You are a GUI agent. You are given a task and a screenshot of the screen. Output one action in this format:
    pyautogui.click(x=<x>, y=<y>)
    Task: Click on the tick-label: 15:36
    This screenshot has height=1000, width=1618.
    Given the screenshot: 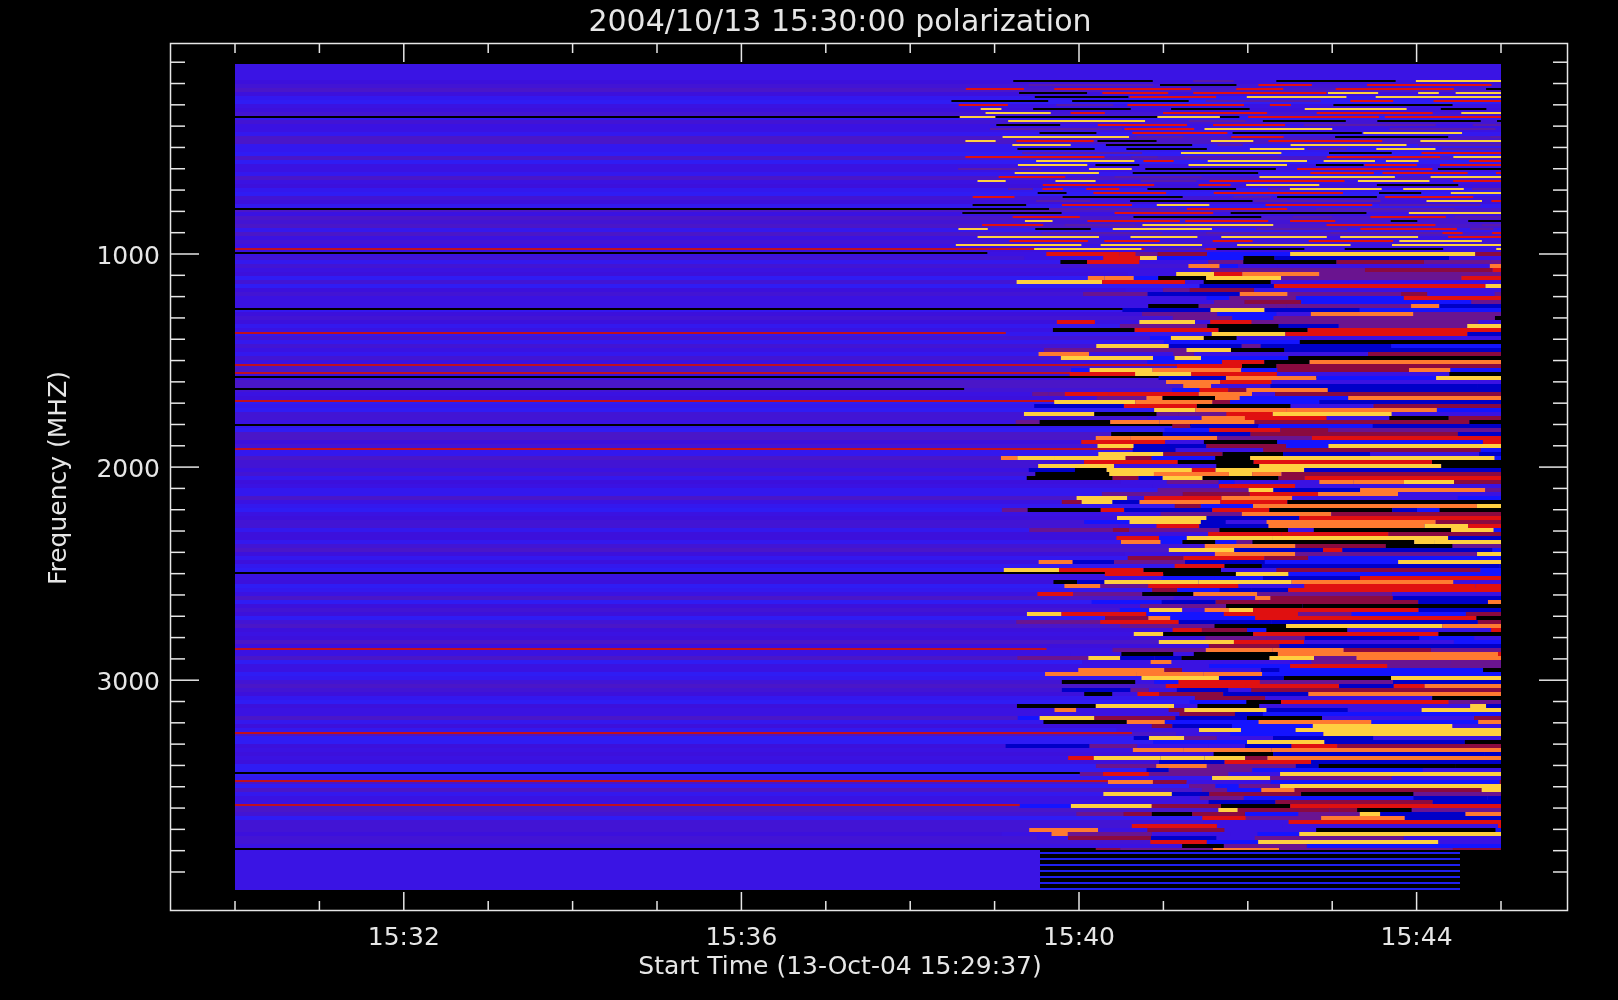 What is the action you would take?
    pyautogui.click(x=741, y=936)
    